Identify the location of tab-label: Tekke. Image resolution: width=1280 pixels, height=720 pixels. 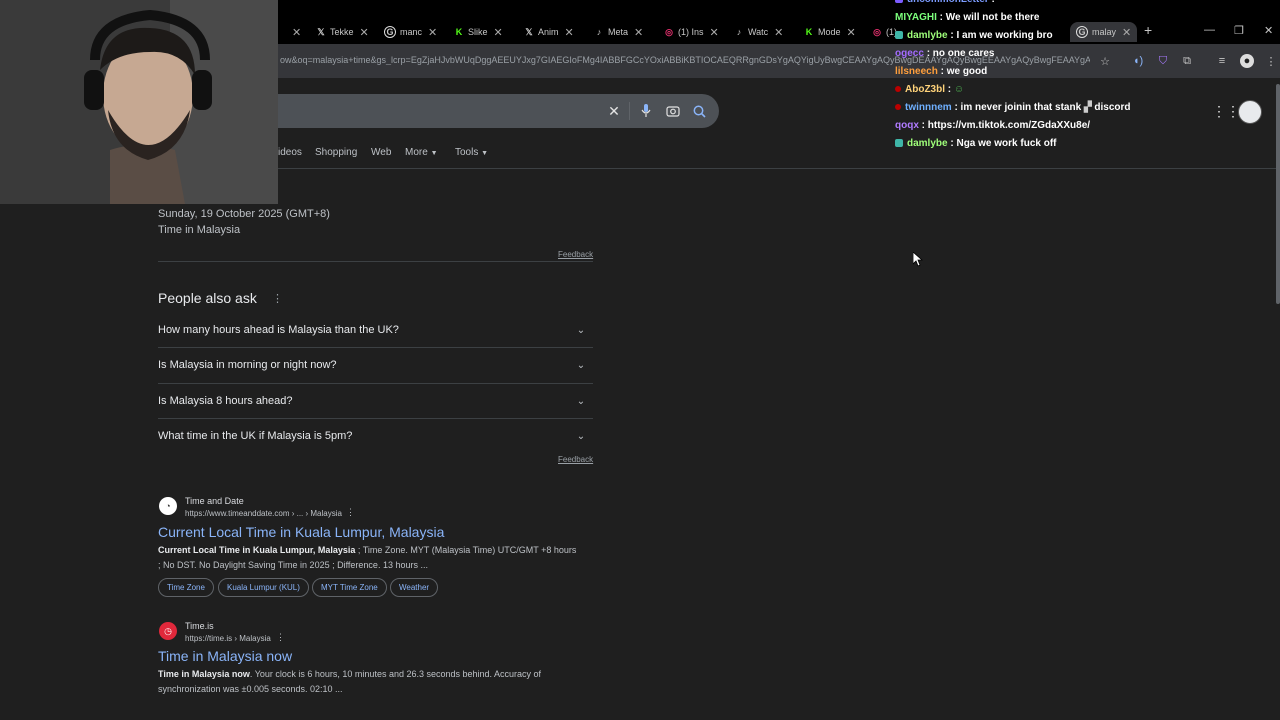
(342, 32).